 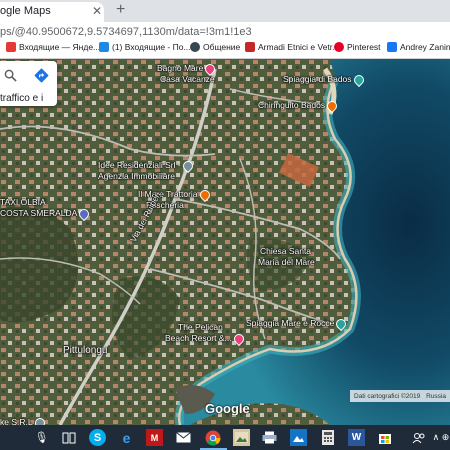 I want to click on printer-icon, so click(x=269, y=437).